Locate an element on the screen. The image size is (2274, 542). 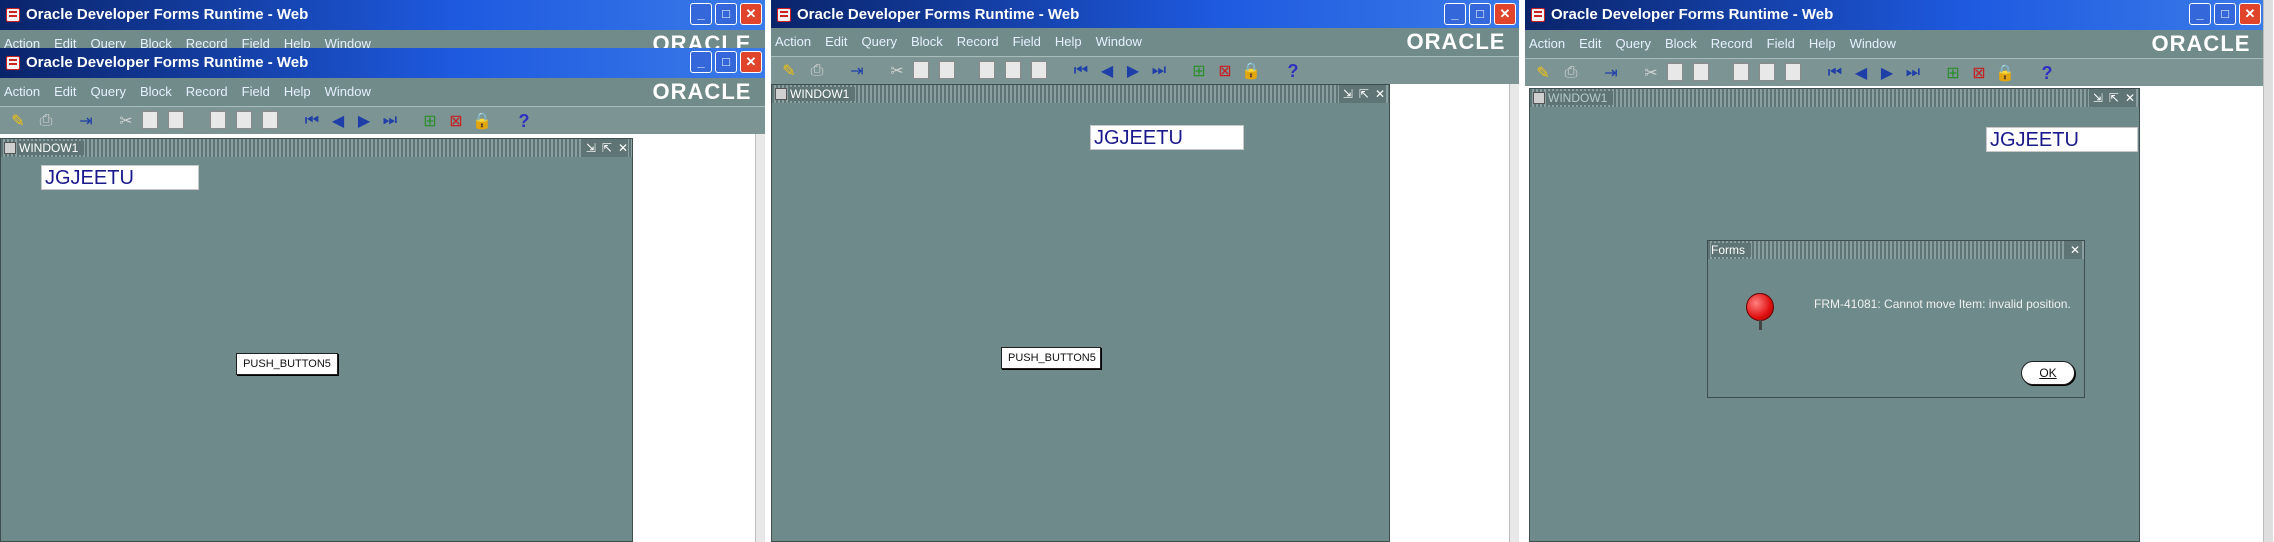
ok-button: OK is located at coordinates (2048, 373).